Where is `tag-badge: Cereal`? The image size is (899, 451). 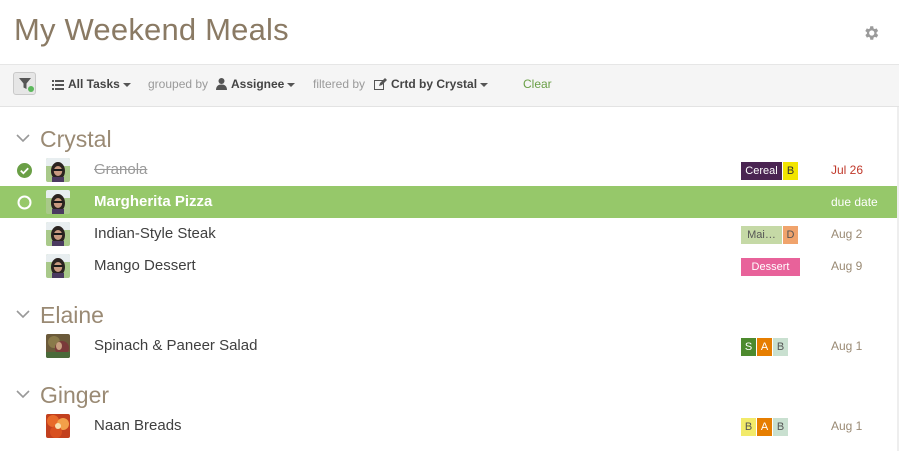 tag-badge: Cereal is located at coordinates (761, 171).